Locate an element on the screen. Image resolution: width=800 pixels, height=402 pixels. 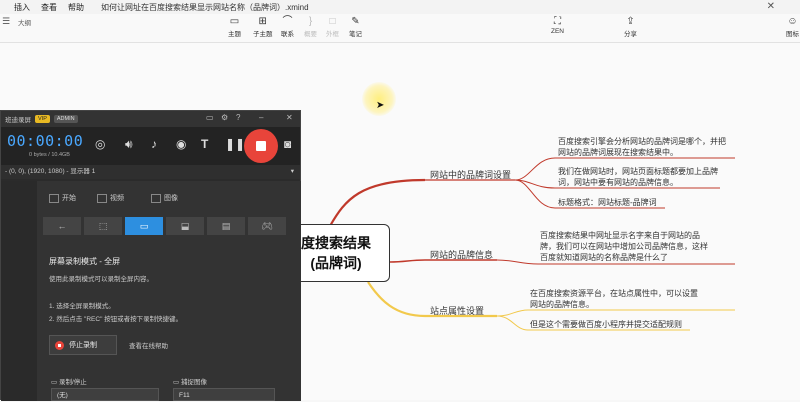
around-mouse-mode-icon: ⬓ is located at coordinates (185, 226).